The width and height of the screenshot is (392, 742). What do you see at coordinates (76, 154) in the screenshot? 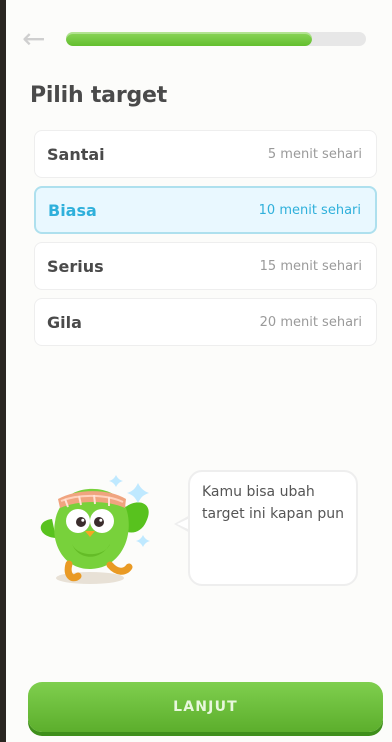
I see `goal-option-label: Santai` at bounding box center [76, 154].